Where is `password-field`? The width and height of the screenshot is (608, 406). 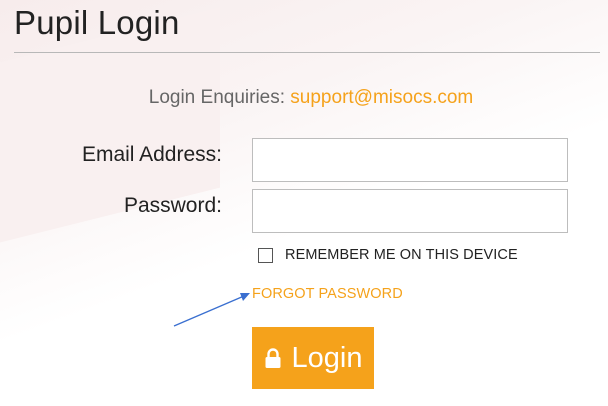
password-field is located at coordinates (410, 211).